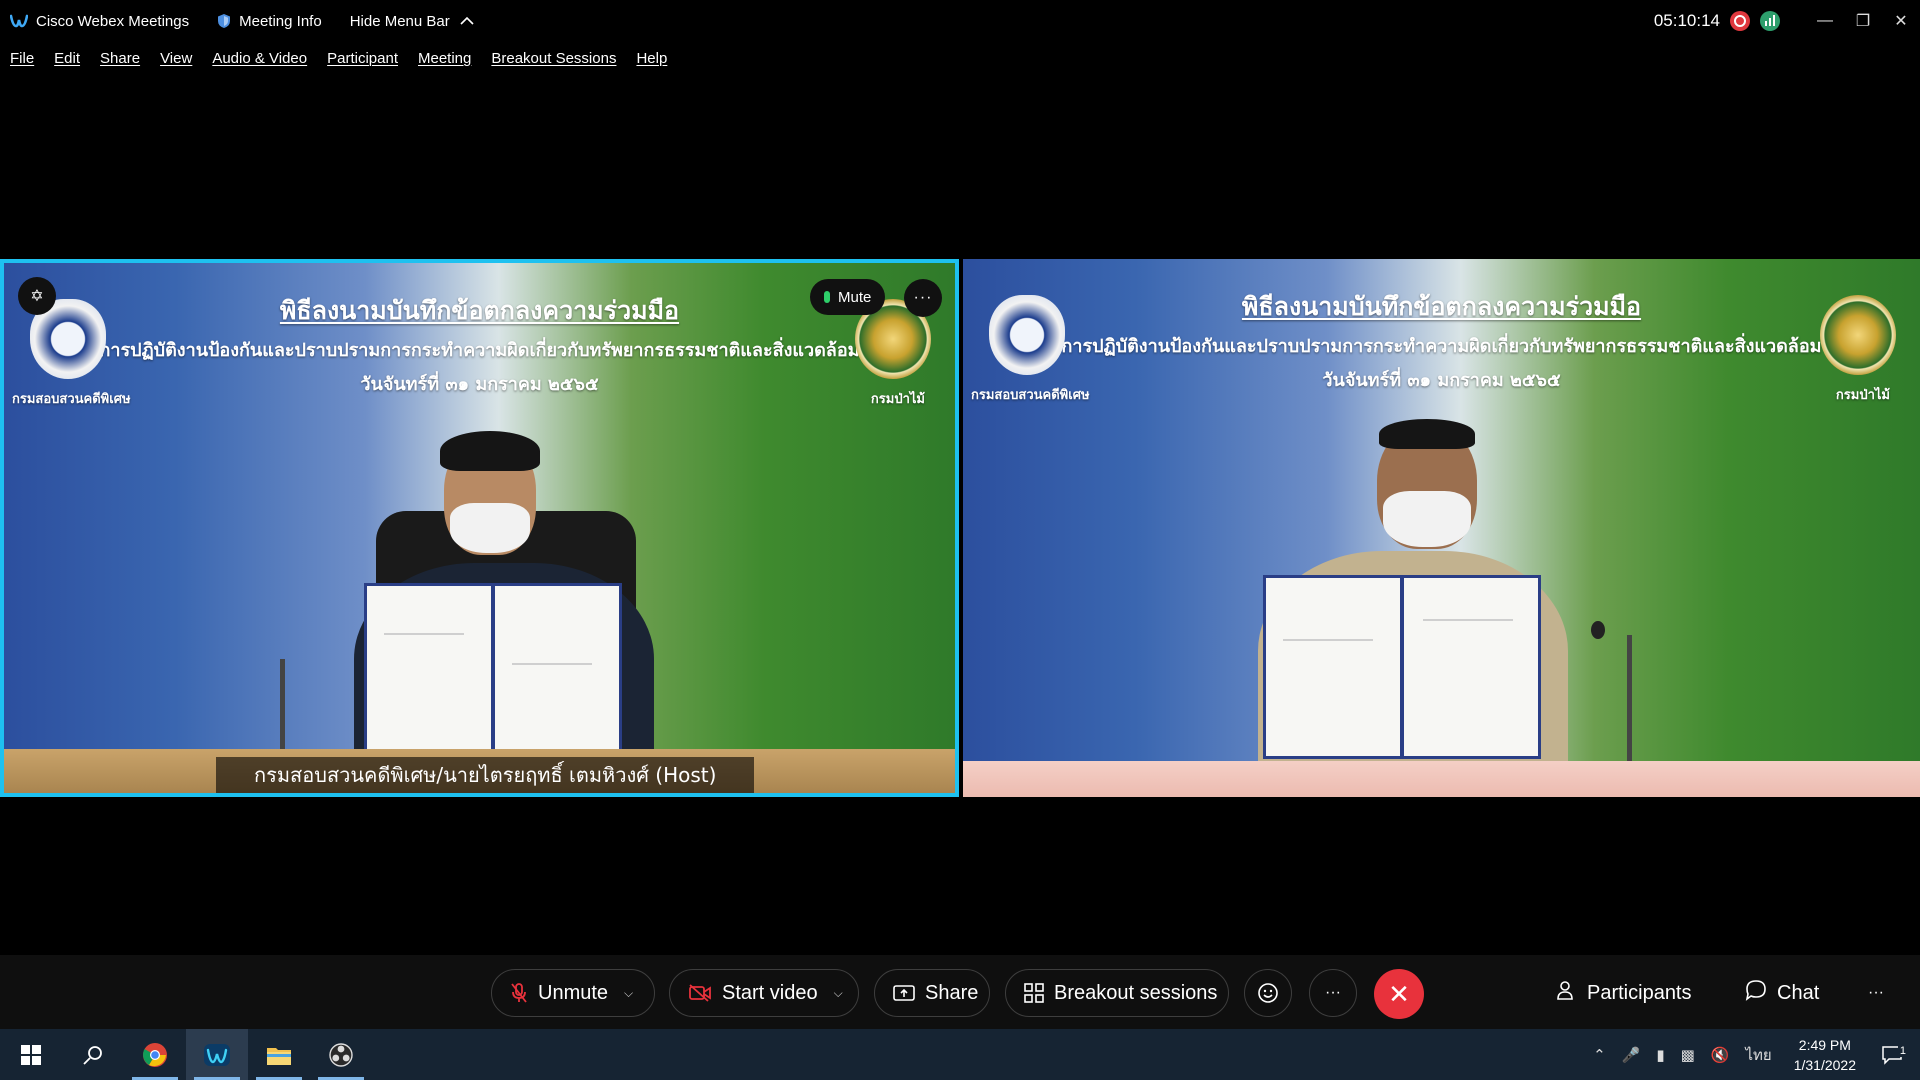 The image size is (1920, 1080). Describe the element at coordinates (31, 1054) in the screenshot. I see `windows-start-icon` at that location.